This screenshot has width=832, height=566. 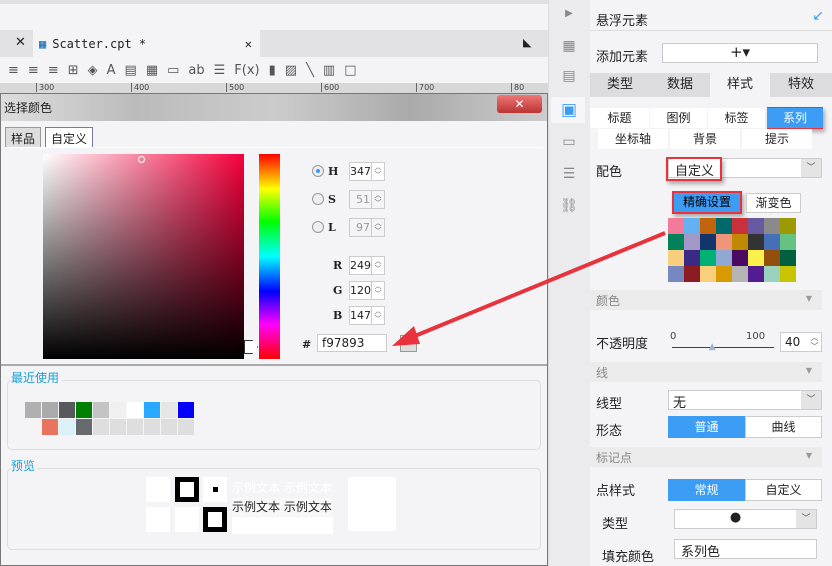 What do you see at coordinates (318, 199) in the screenshot?
I see `radio-s` at bounding box center [318, 199].